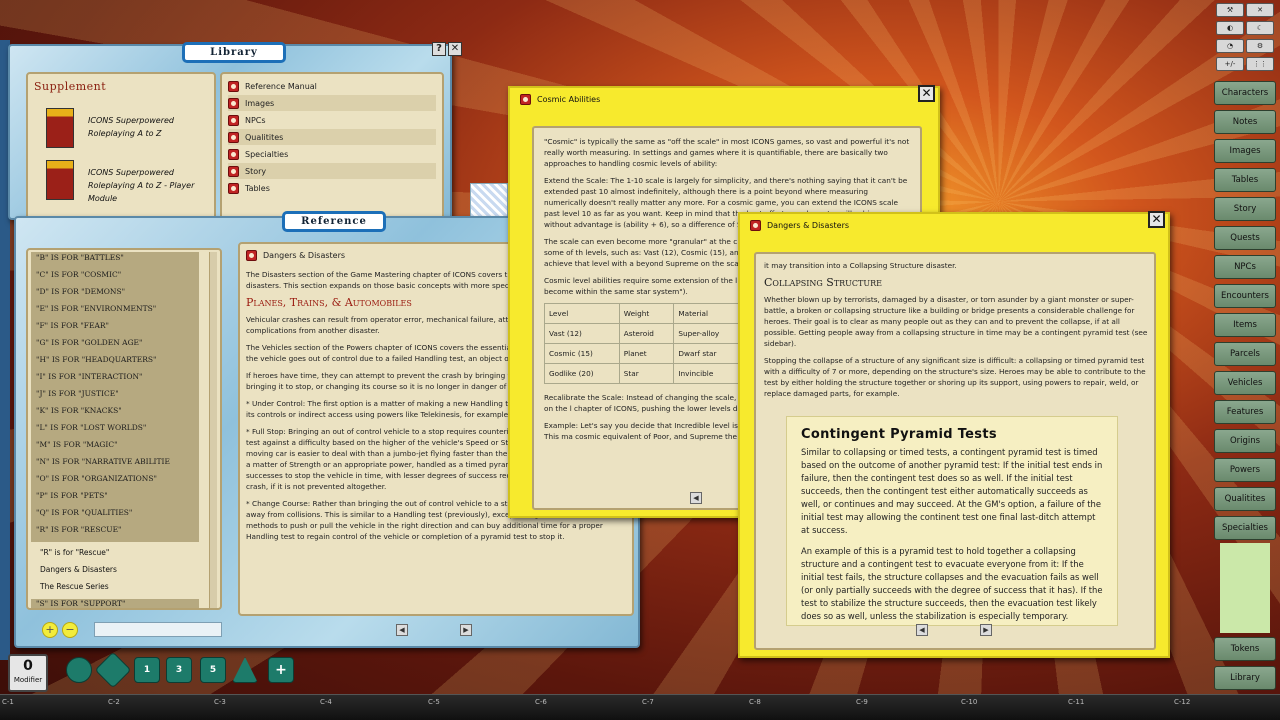 The image size is (1280, 720). What do you see at coordinates (644, 373) in the screenshot?
I see `table-row: Godlike (20) Star Invincible` at bounding box center [644, 373].